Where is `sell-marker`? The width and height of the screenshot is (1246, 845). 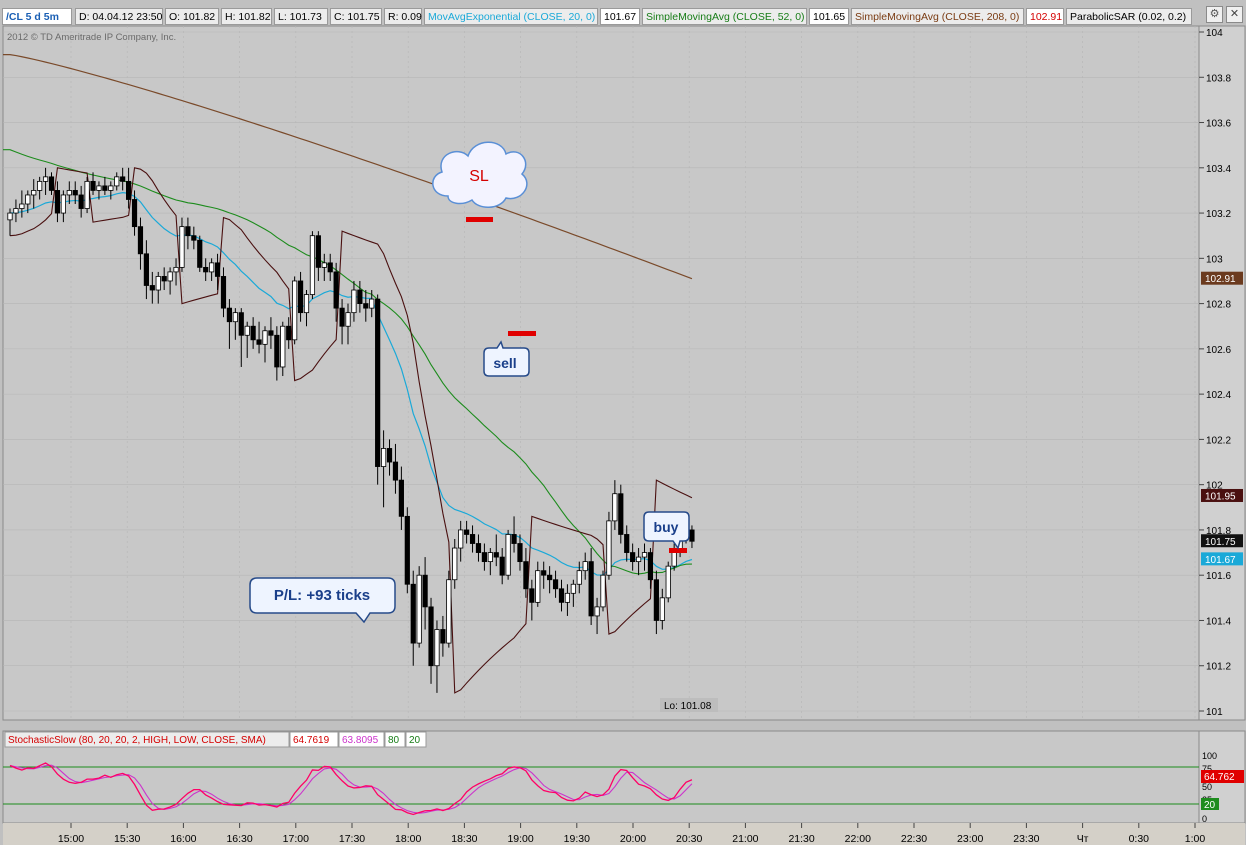
sell-marker is located at coordinates (522, 333).